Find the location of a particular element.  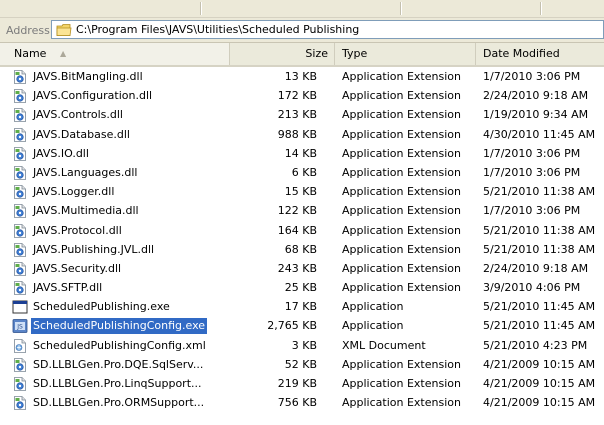

file-size: 25 KB is located at coordinates (300, 288).